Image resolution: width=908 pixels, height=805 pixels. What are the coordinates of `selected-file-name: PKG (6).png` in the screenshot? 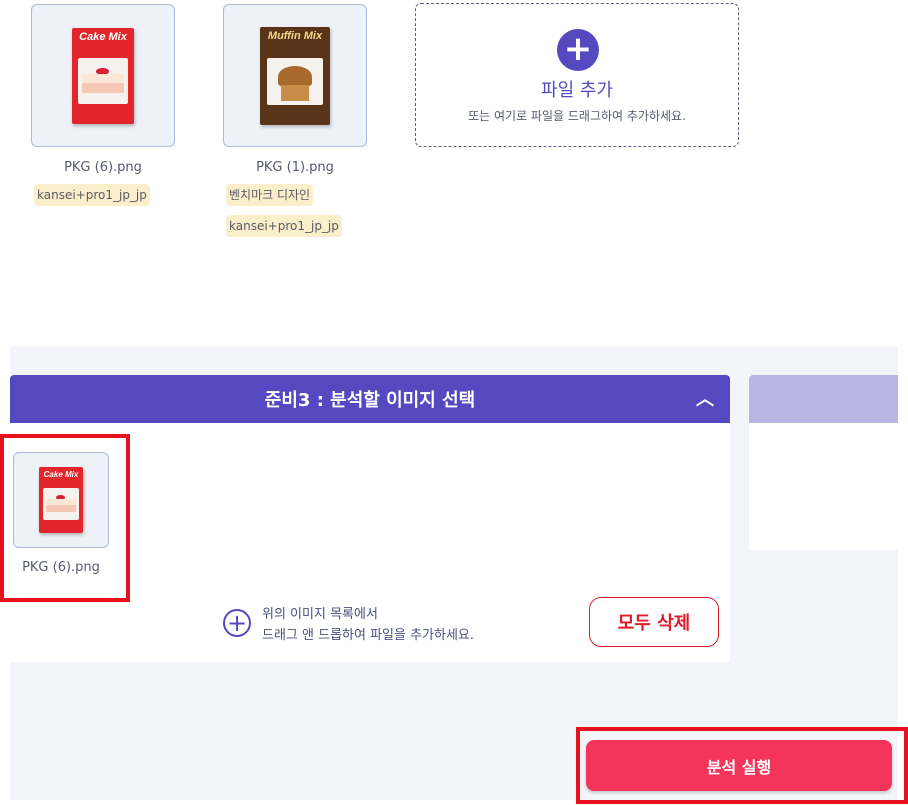 It's located at (61, 567).